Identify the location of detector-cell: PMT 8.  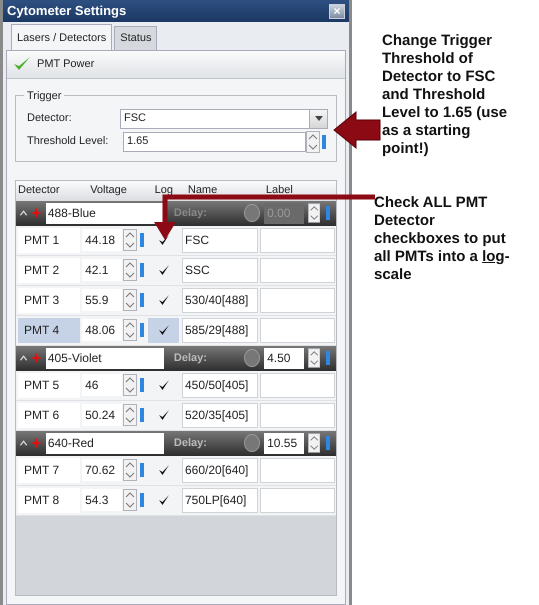
(49, 500).